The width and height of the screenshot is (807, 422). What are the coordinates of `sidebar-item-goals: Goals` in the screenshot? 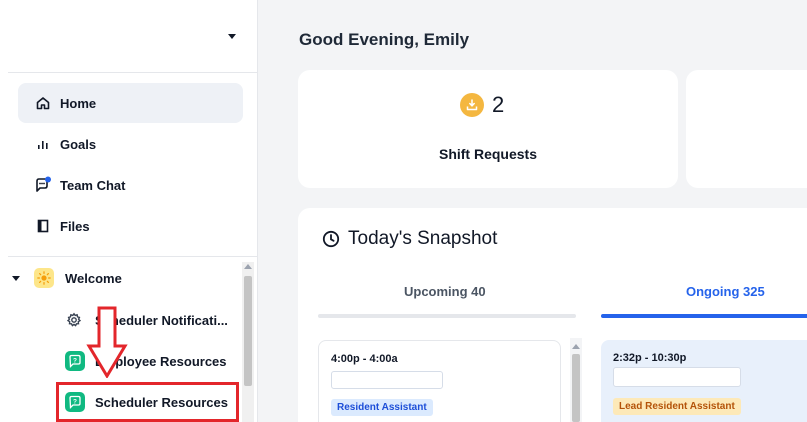 It's located at (130, 144).